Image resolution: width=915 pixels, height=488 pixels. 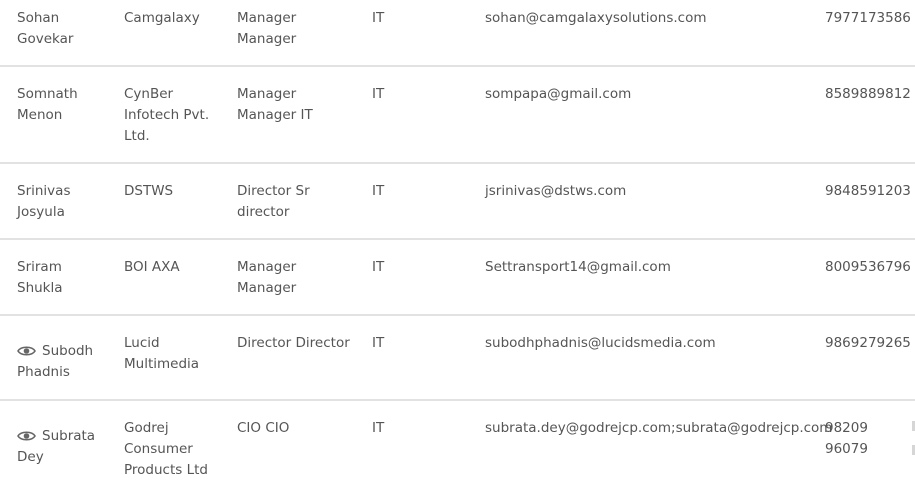 What do you see at coordinates (299, 105) in the screenshot?
I see `designation-cell: Manager Manager IT` at bounding box center [299, 105].